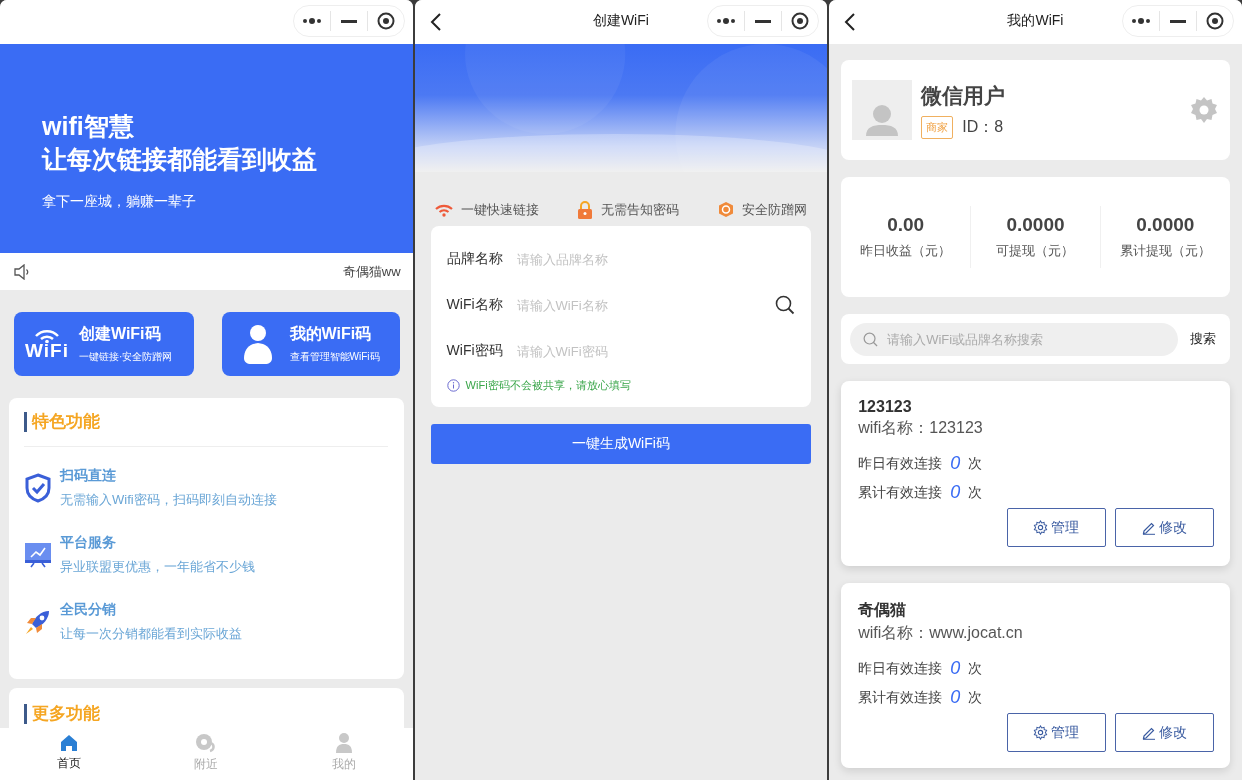 The width and height of the screenshot is (1242, 780). I want to click on info-icon, so click(453, 385).